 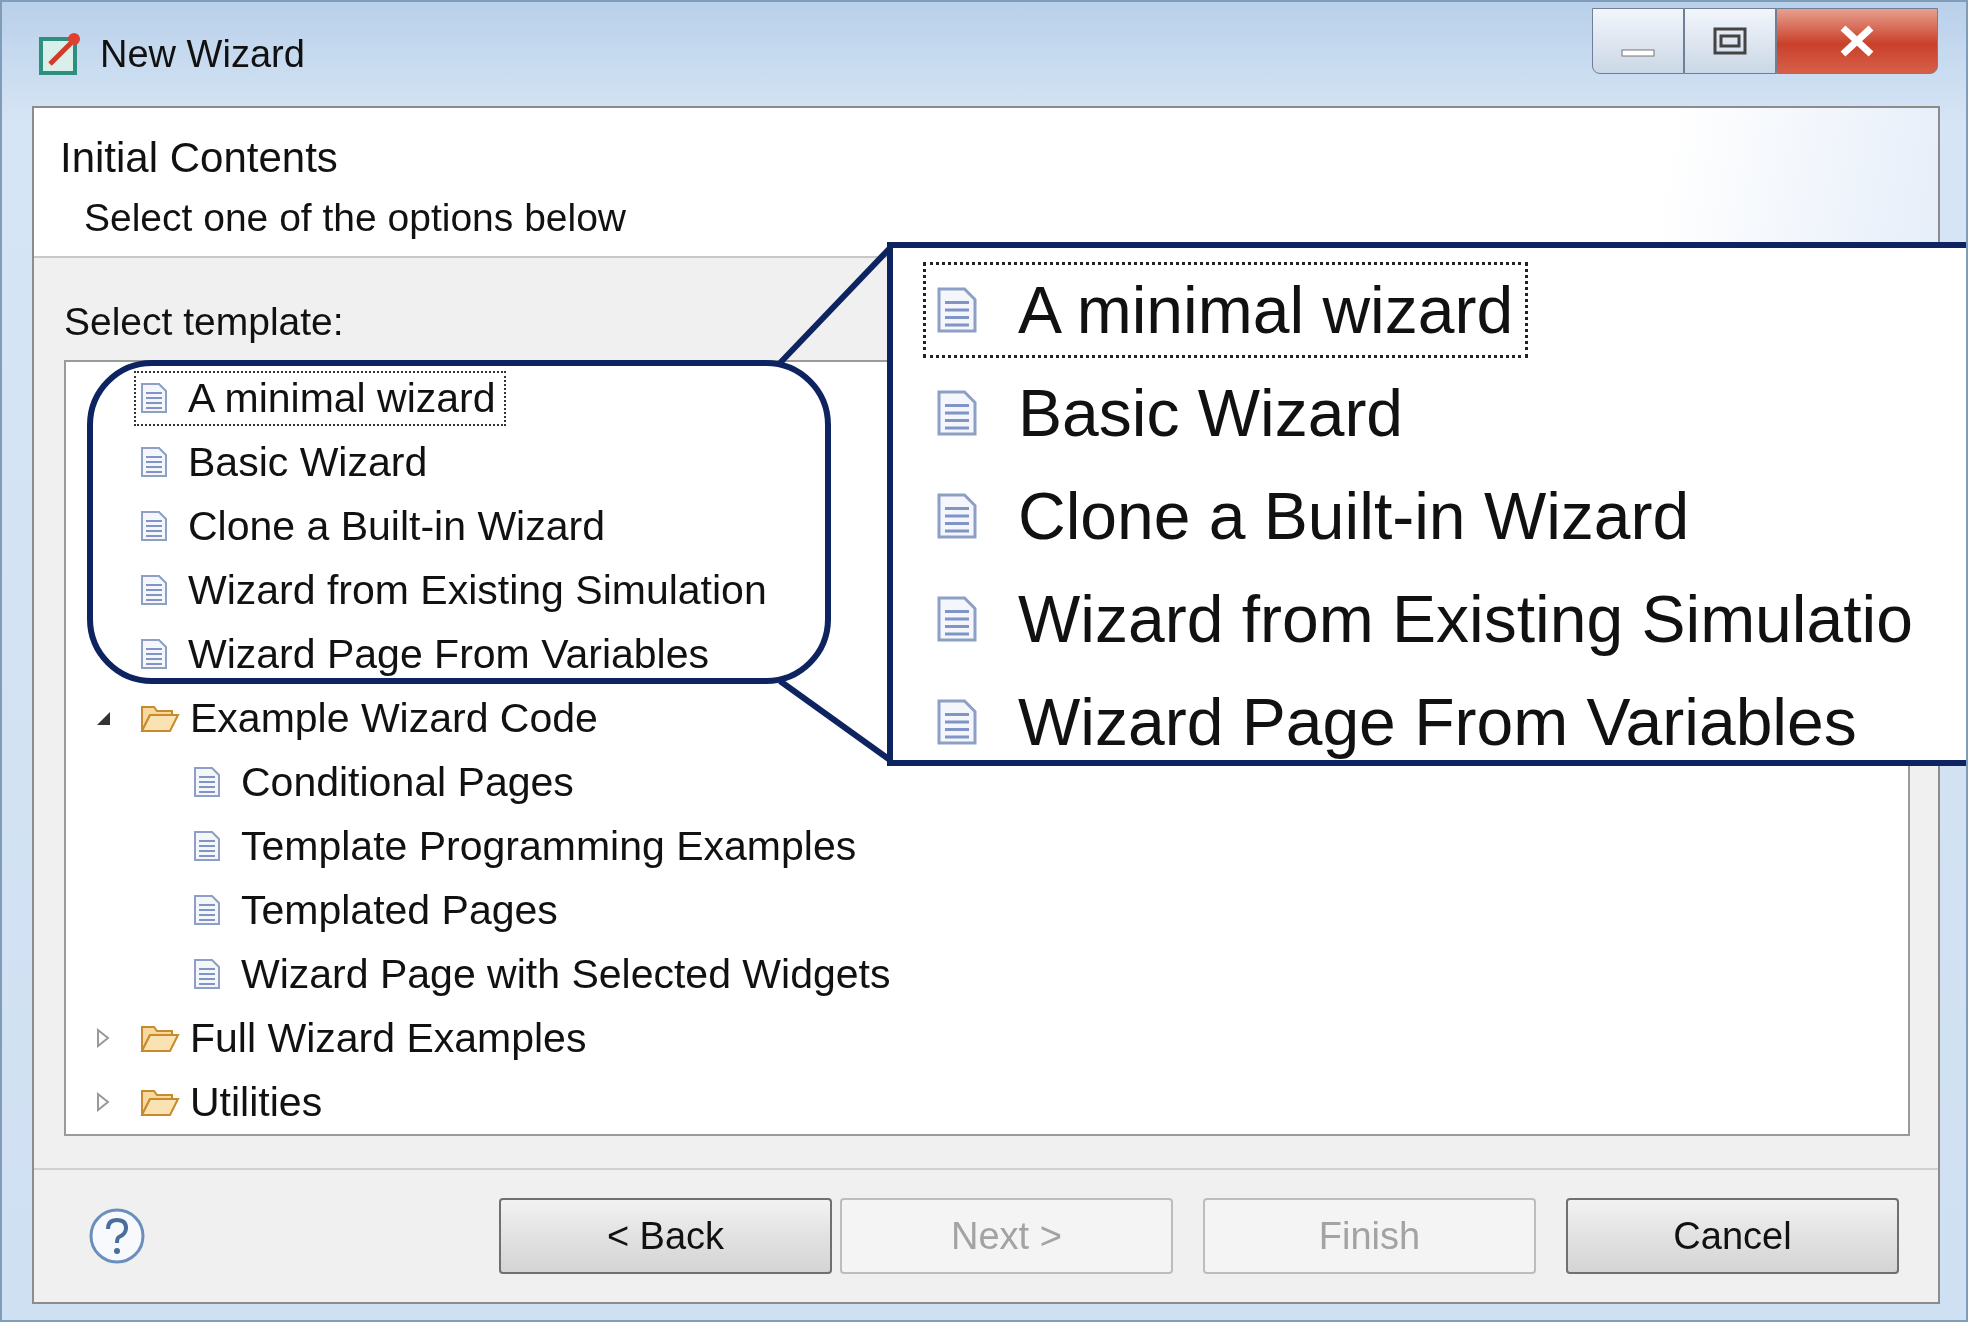 I want to click on close-button, so click(x=1857, y=41).